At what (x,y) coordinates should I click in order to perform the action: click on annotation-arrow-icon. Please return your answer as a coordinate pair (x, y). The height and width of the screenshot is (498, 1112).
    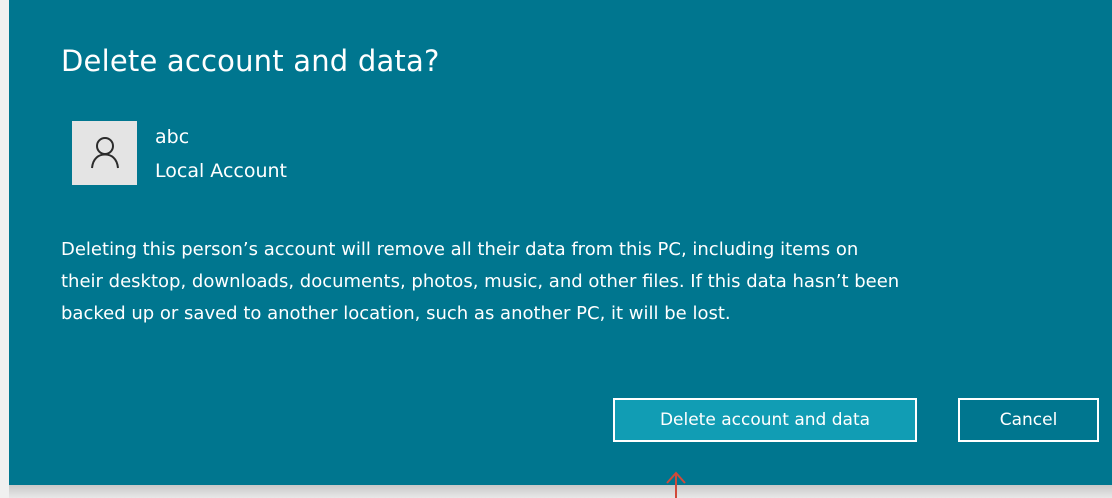
    Looking at the image, I should click on (676, 484).